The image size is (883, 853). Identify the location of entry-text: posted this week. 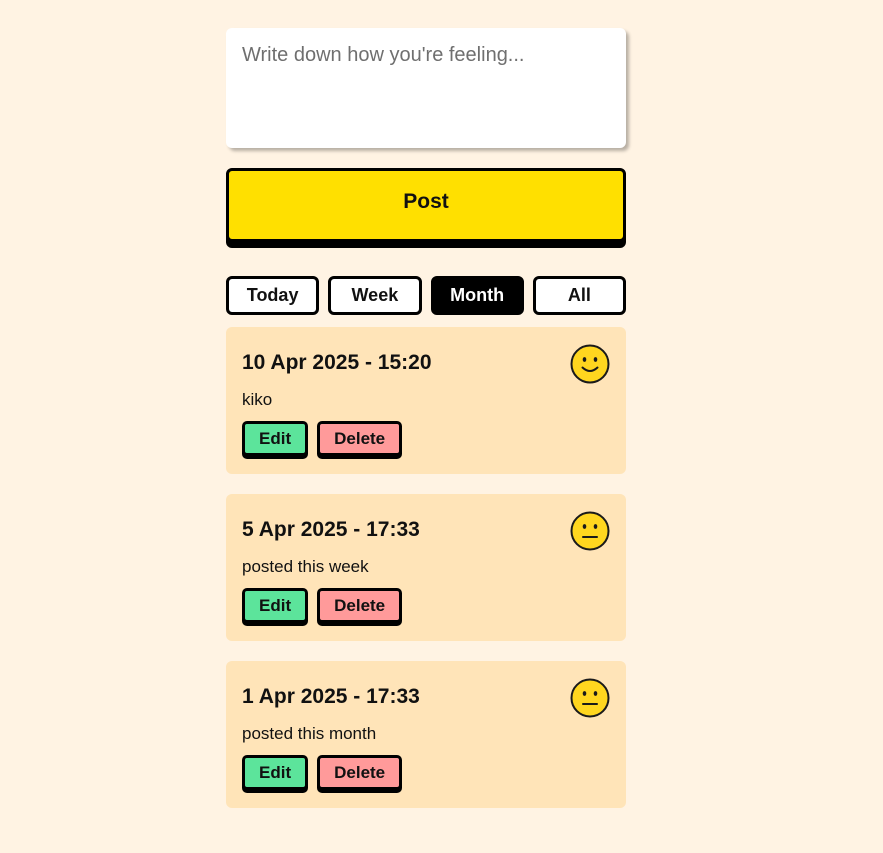
(305, 566).